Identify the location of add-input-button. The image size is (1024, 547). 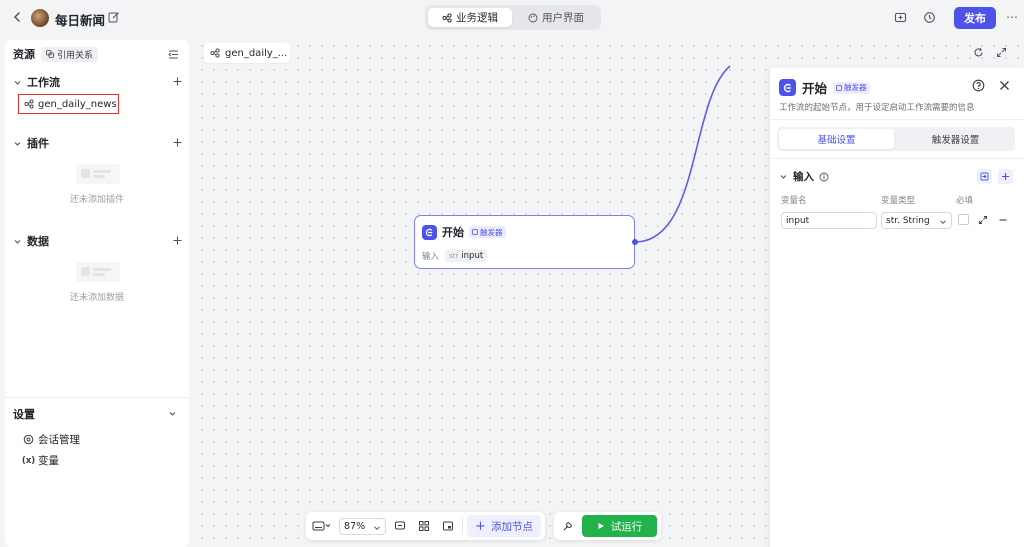
(1005, 176).